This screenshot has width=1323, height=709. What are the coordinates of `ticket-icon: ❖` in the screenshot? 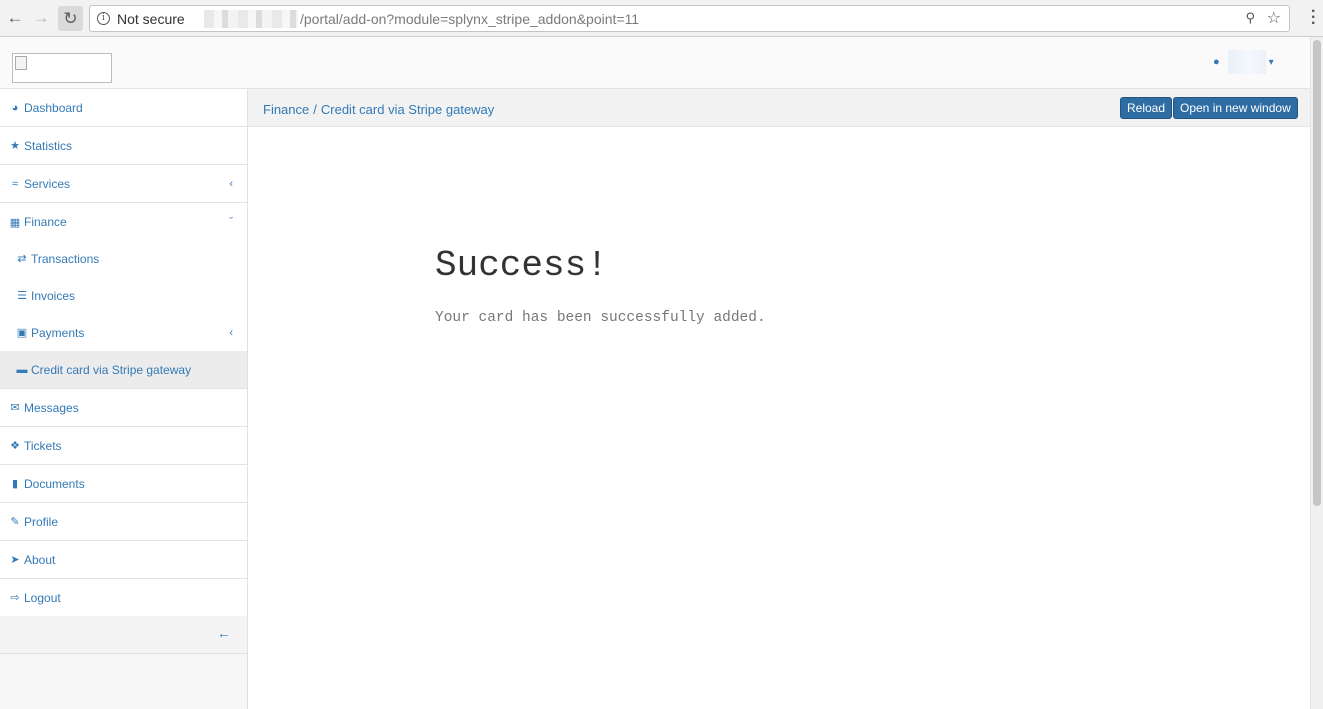 It's located at (15, 446).